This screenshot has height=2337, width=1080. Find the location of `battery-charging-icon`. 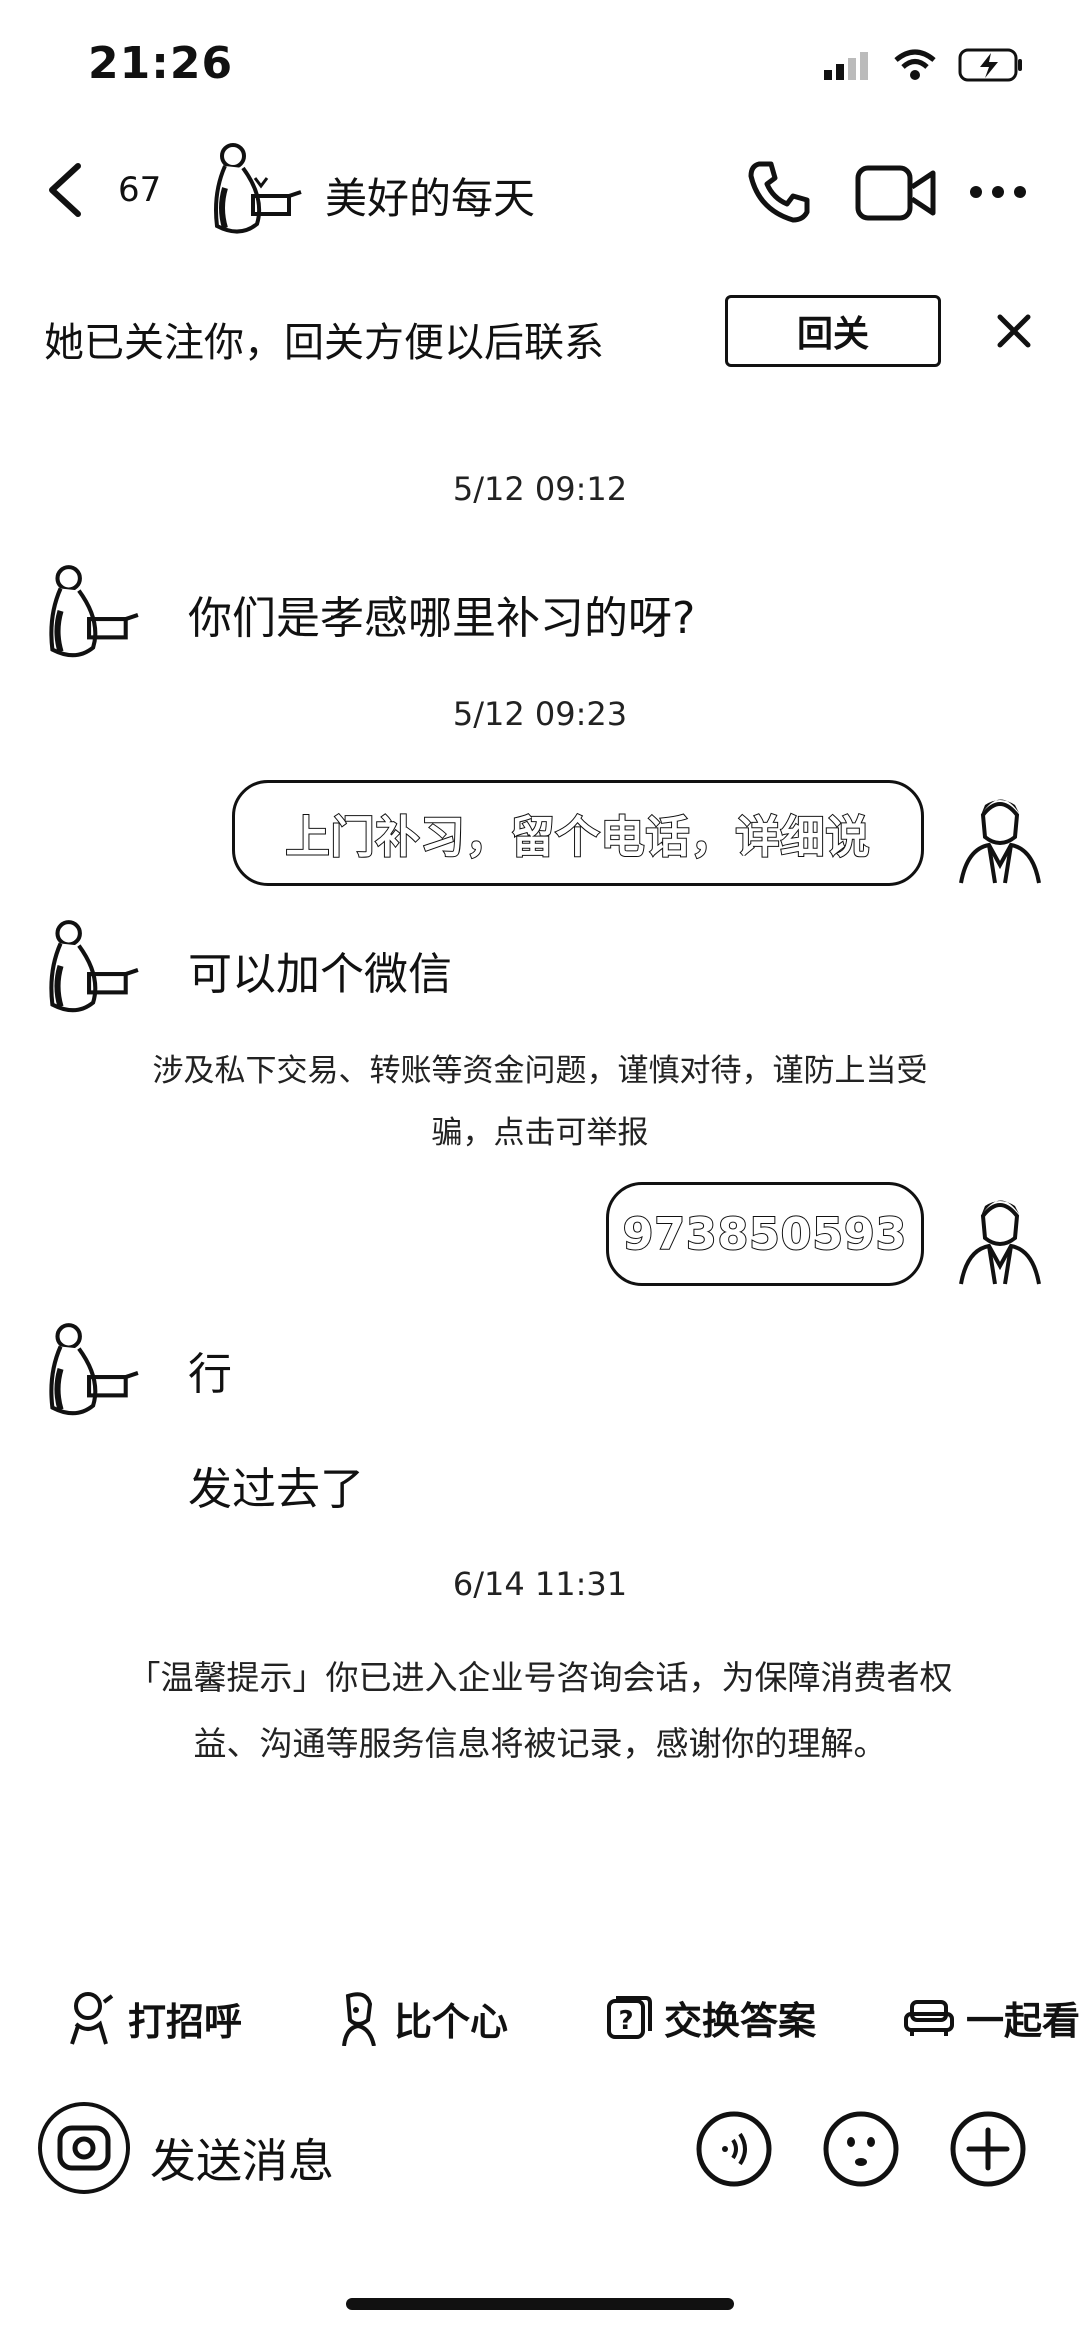

battery-charging-icon is located at coordinates (990, 65).